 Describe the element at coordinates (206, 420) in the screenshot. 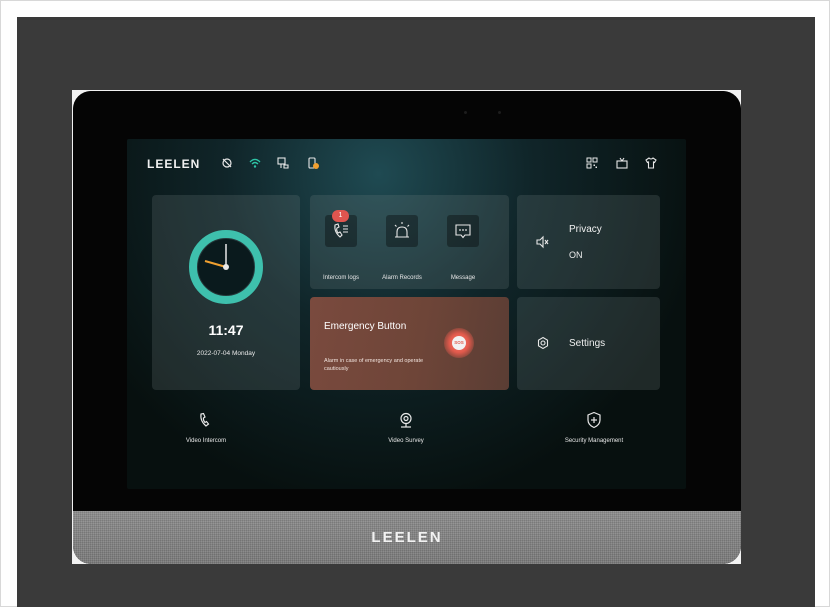

I see `phone-icon` at that location.